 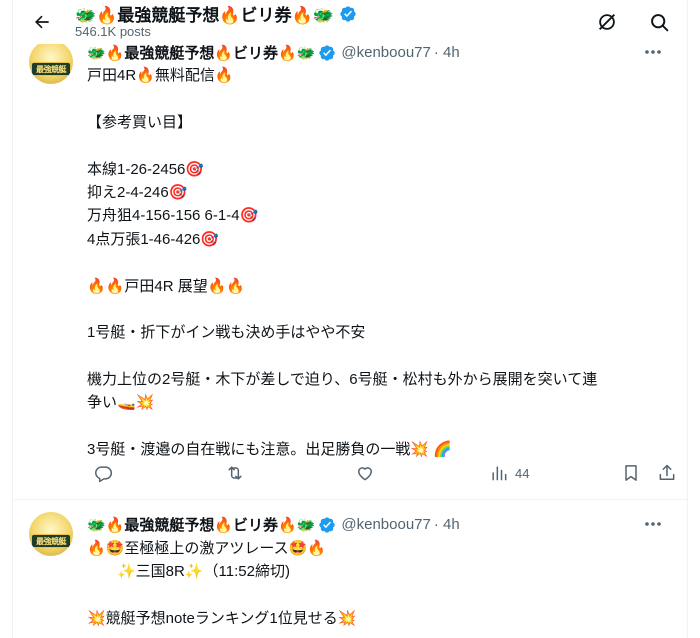 What do you see at coordinates (206, 548) in the screenshot?
I see `tweet-text-line: 🔥🤩至極極上の激アツレース🤩🔥` at bounding box center [206, 548].